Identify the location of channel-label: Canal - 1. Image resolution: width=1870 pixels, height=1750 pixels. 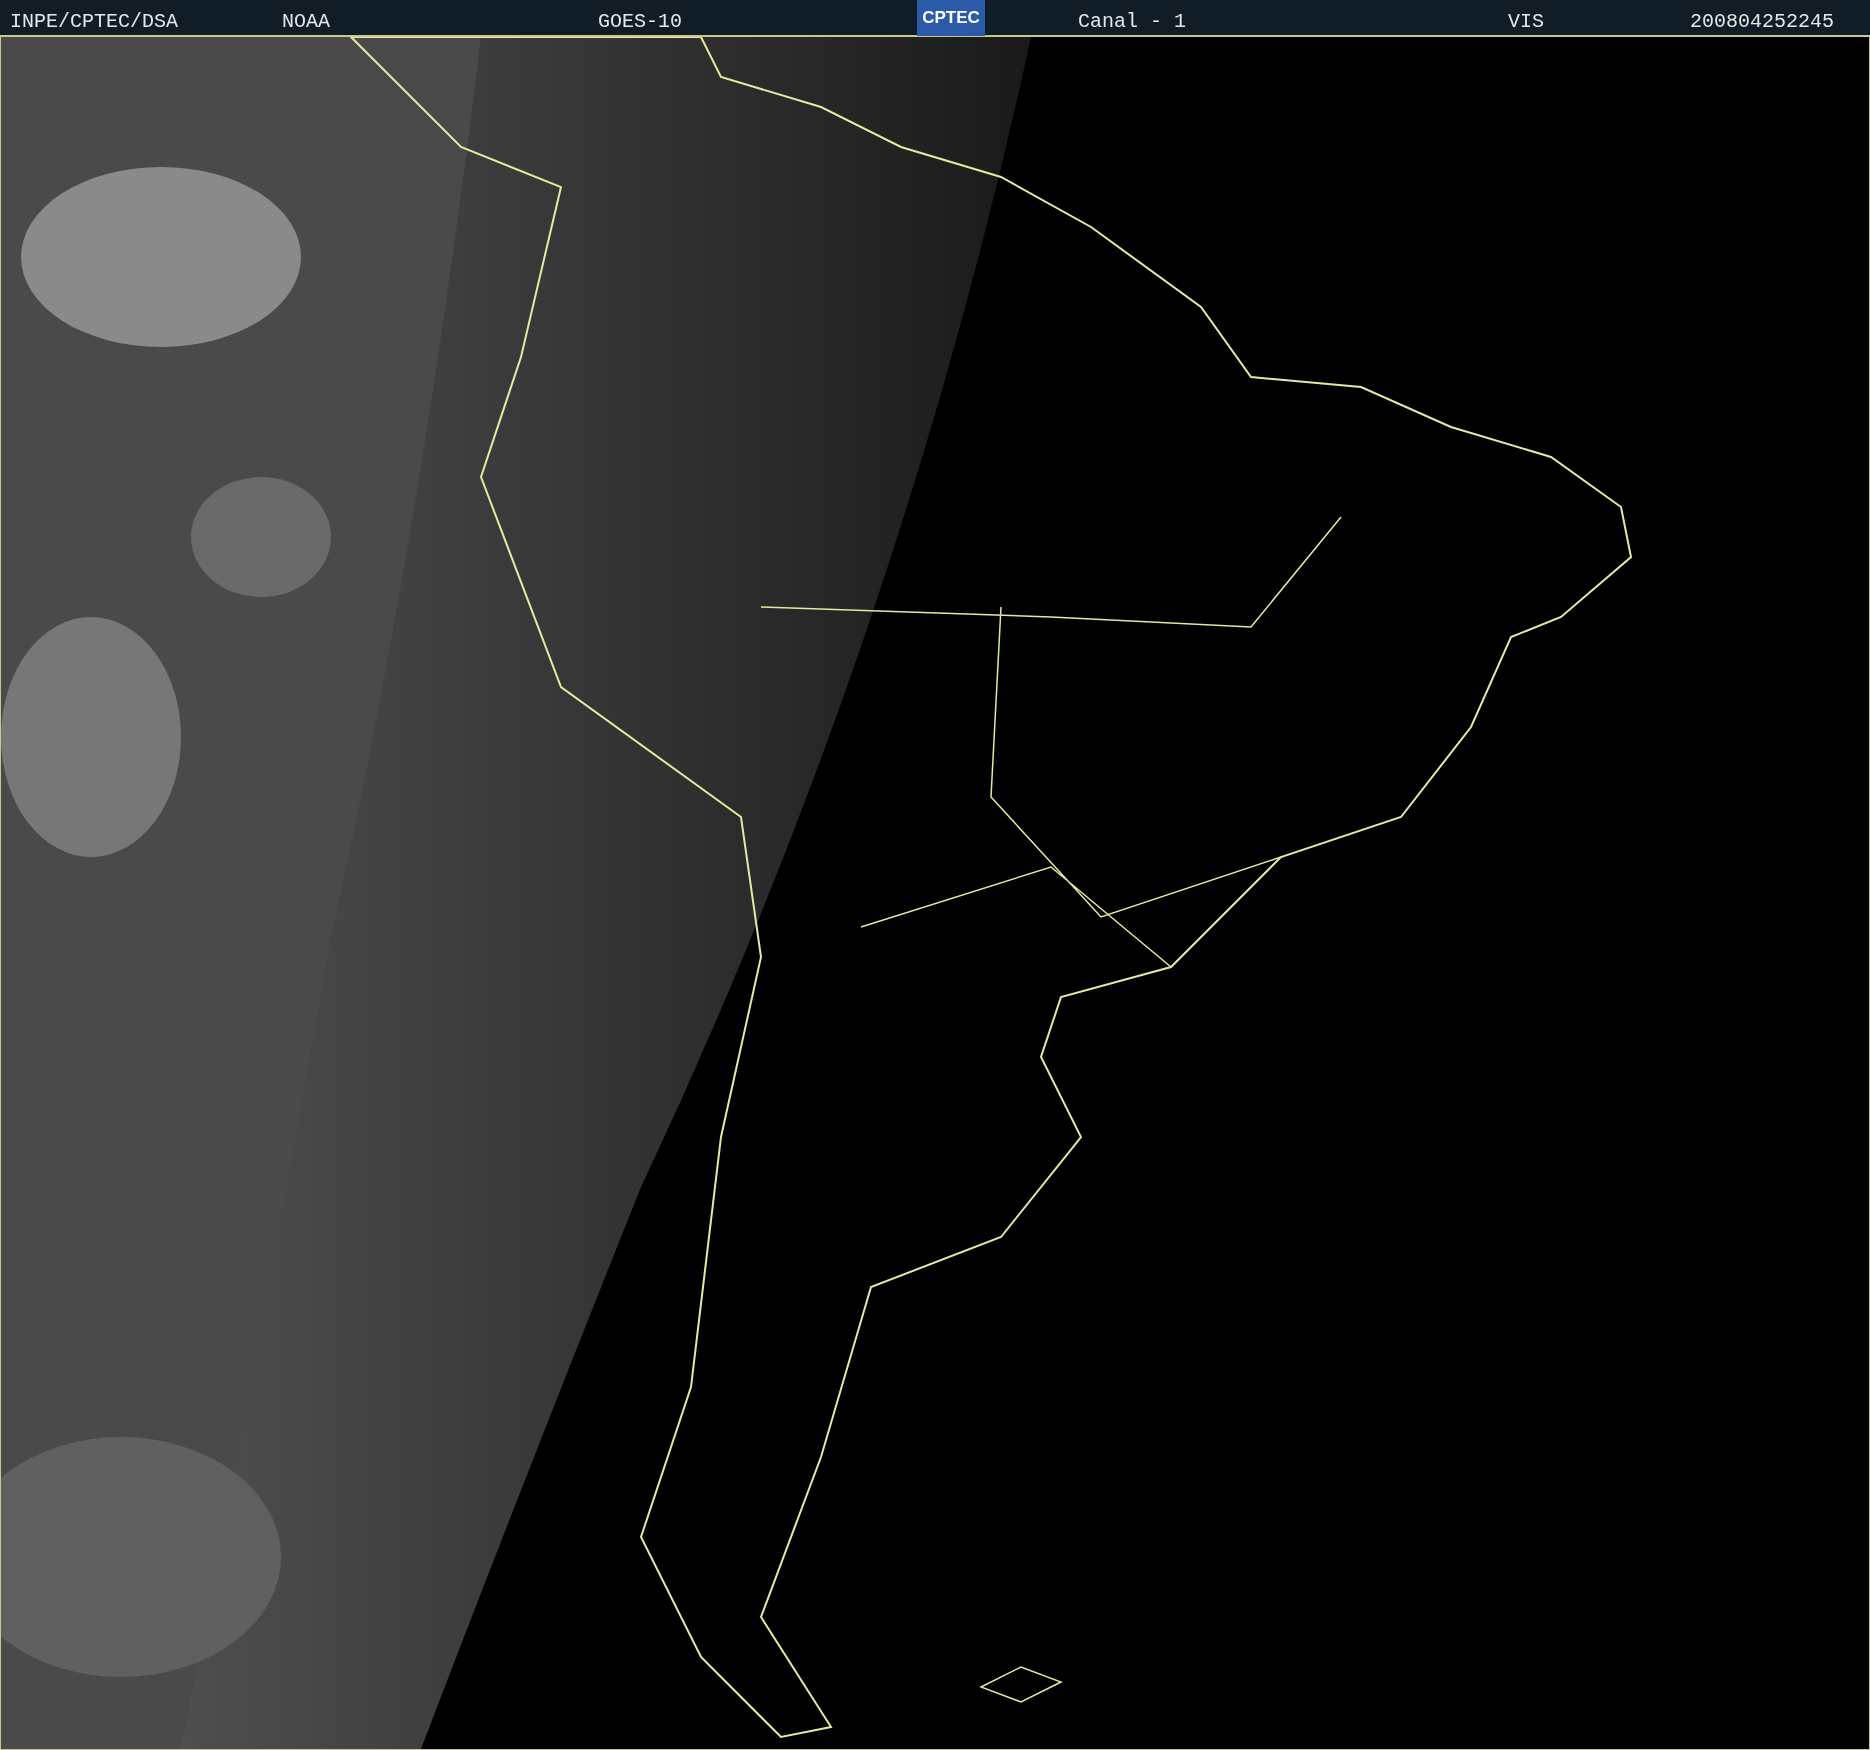
(1132, 22).